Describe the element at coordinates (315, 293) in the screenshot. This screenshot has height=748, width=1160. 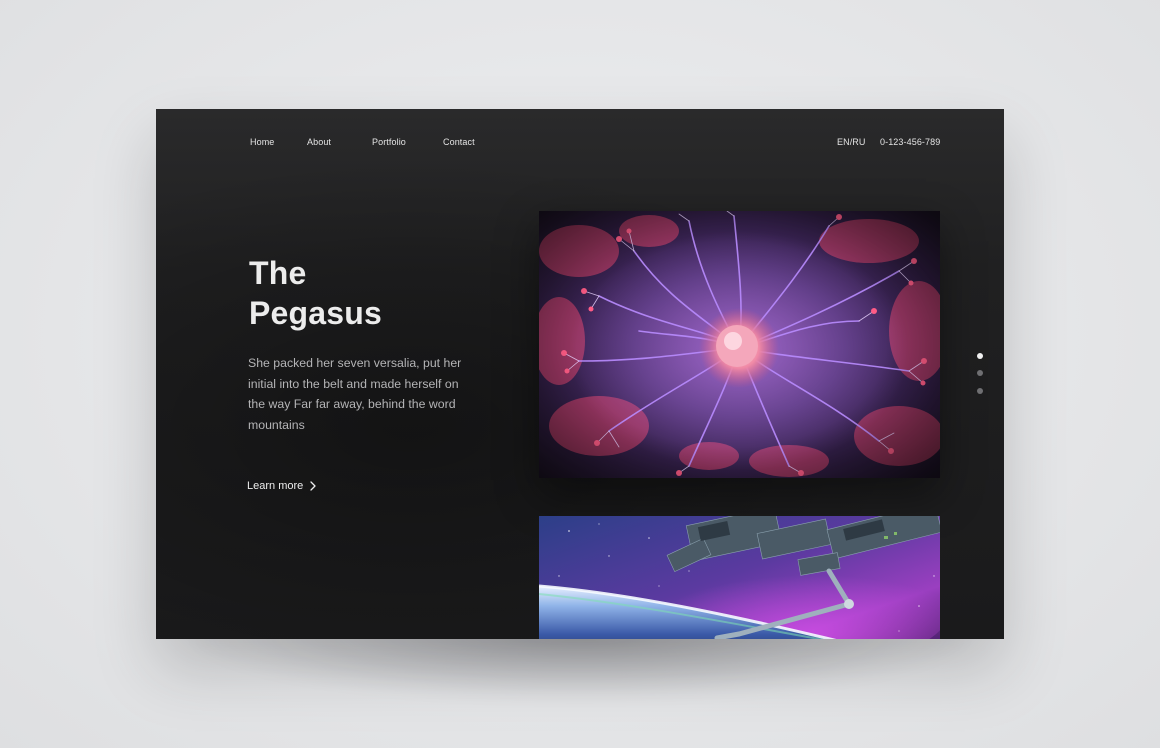
I see `hero-title: The Pegasus` at that location.